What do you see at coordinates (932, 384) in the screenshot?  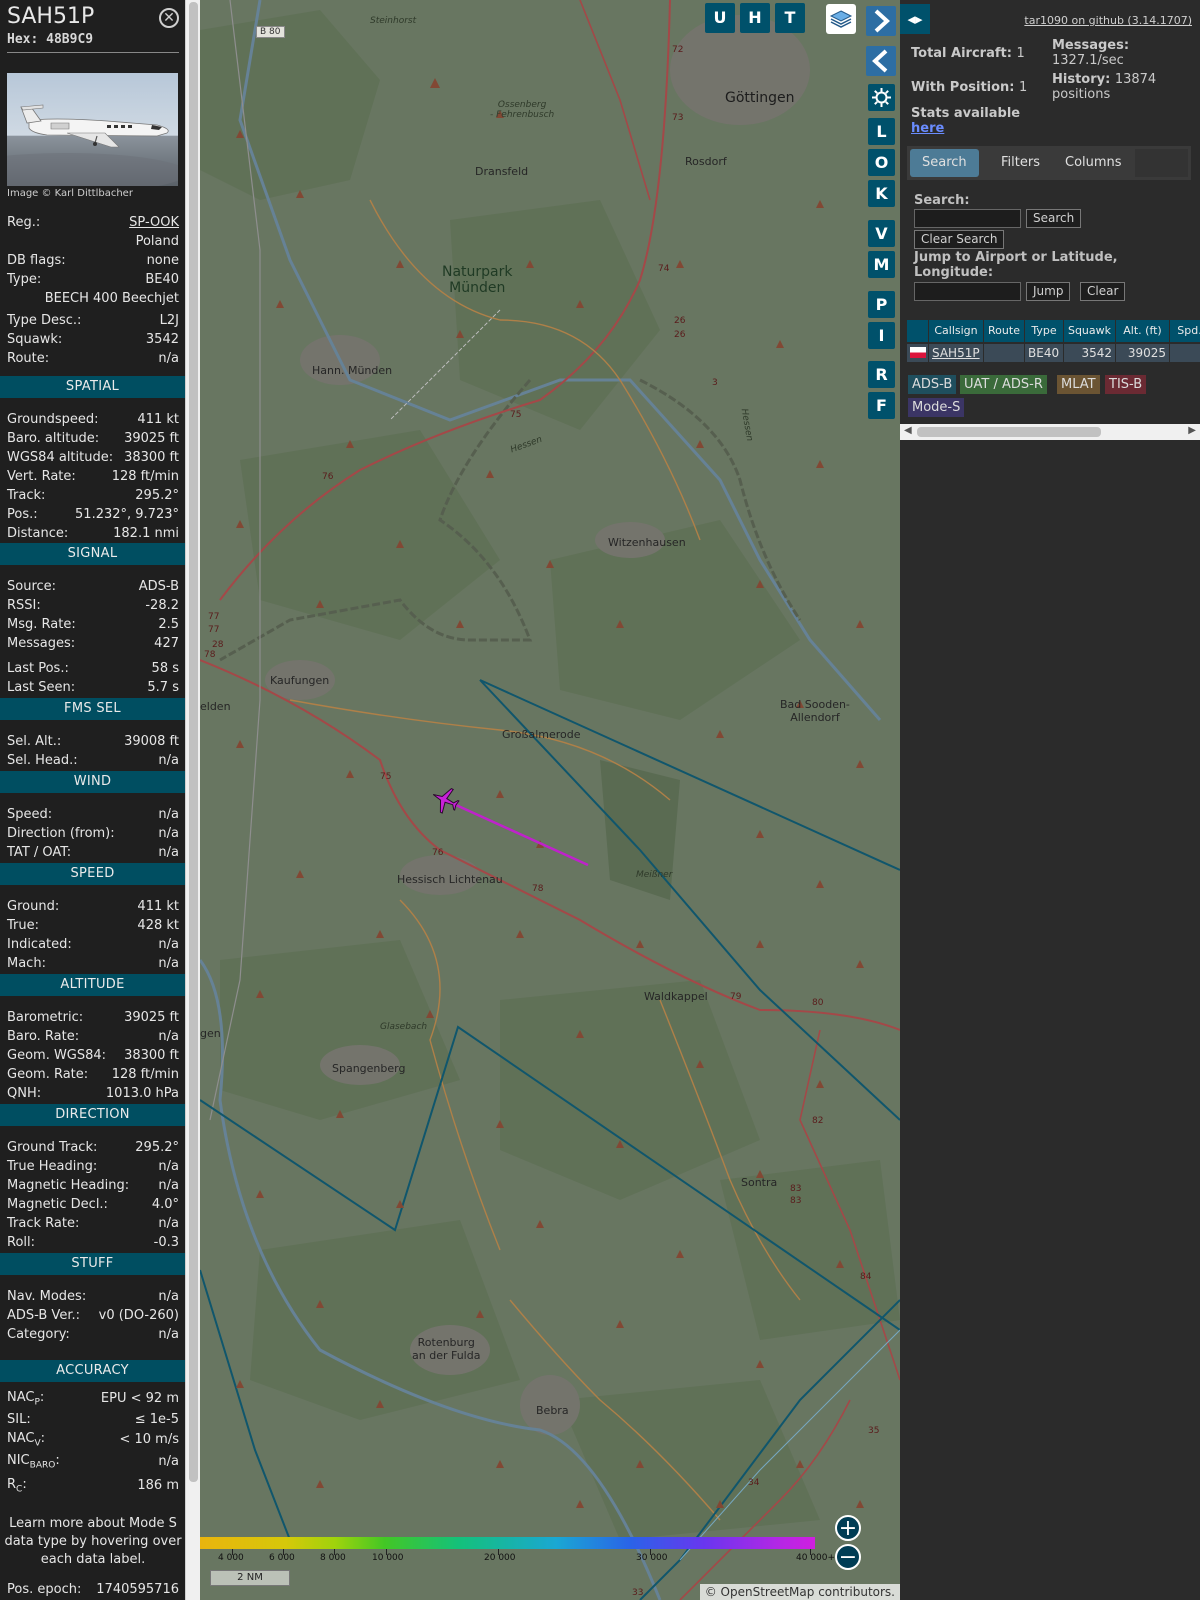 I see `source-adsb-badge: ADS-B` at bounding box center [932, 384].